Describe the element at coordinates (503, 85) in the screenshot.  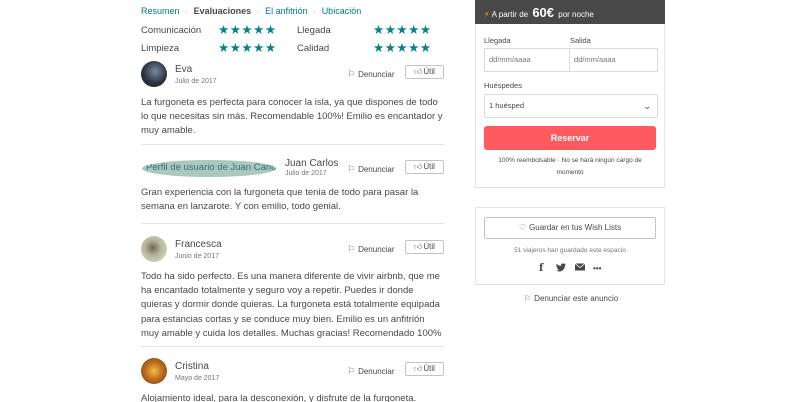
I see `guests-label: Huéspedes` at that location.